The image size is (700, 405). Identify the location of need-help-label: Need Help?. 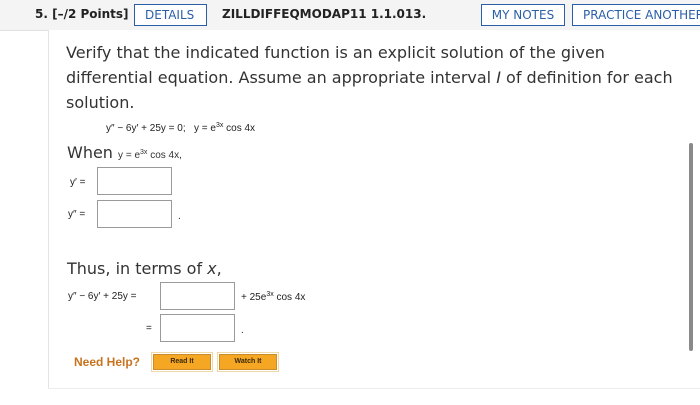
(107, 362).